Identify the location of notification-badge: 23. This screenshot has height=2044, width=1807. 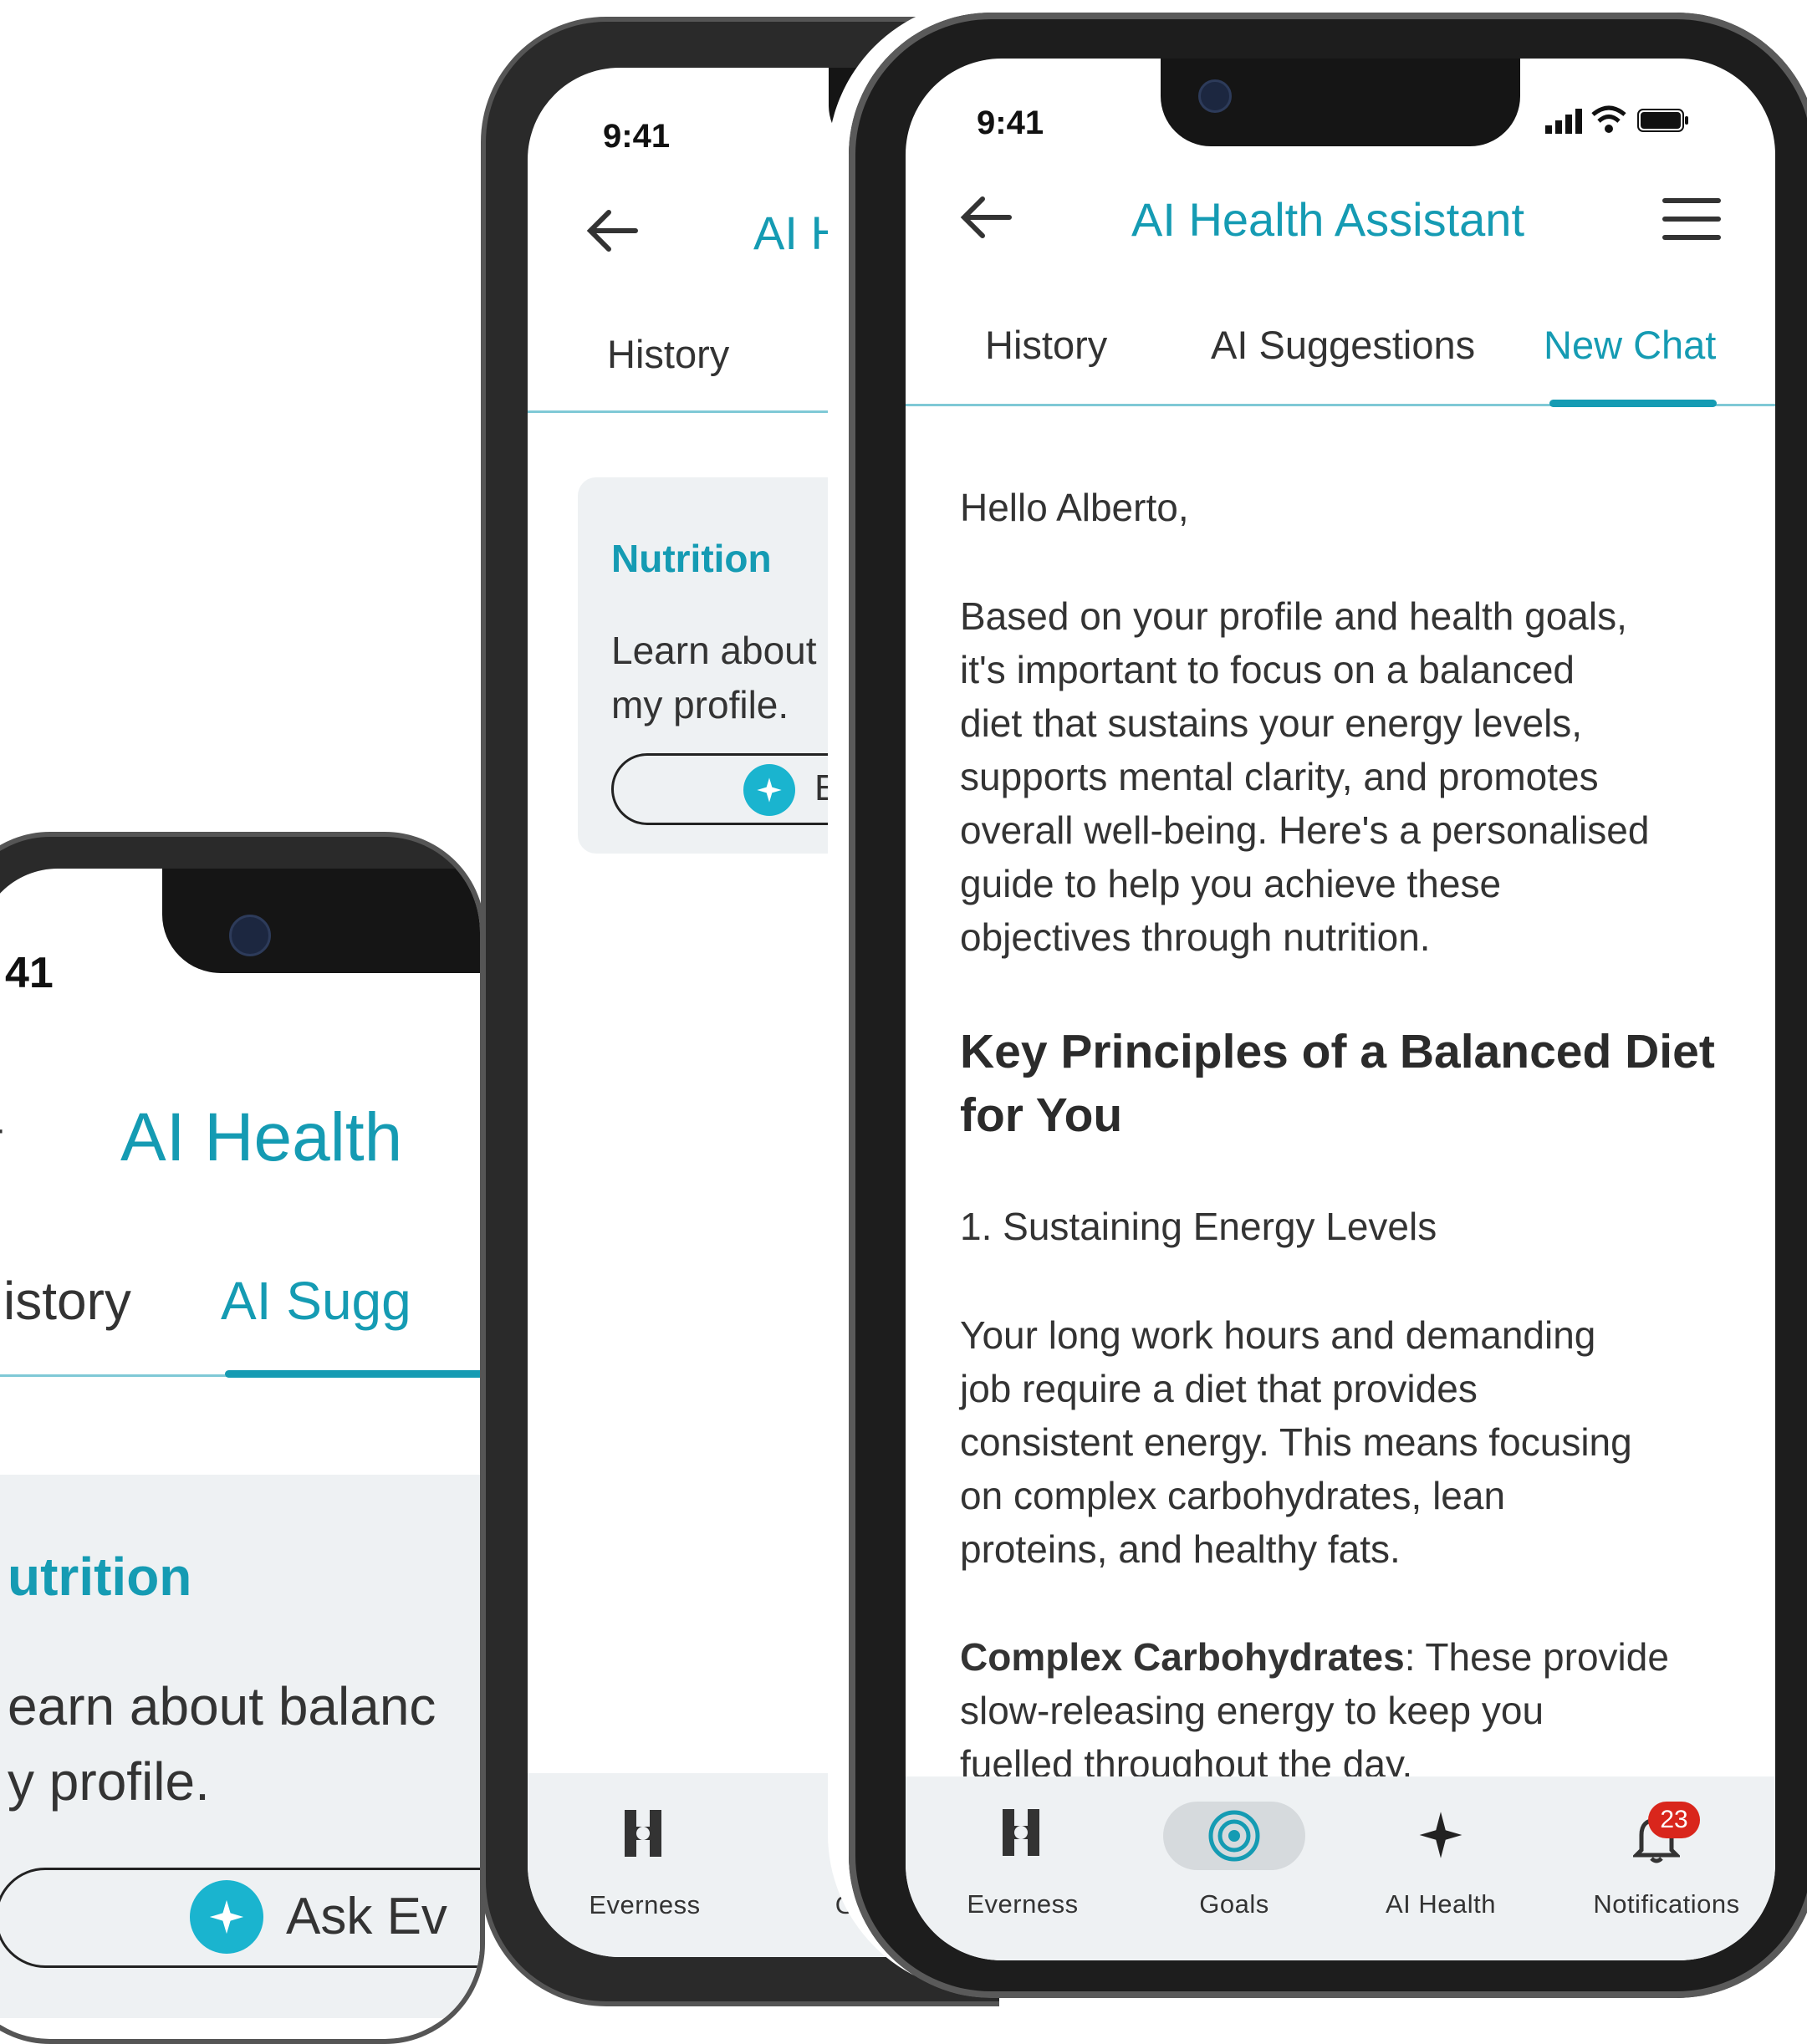
(1674, 1820).